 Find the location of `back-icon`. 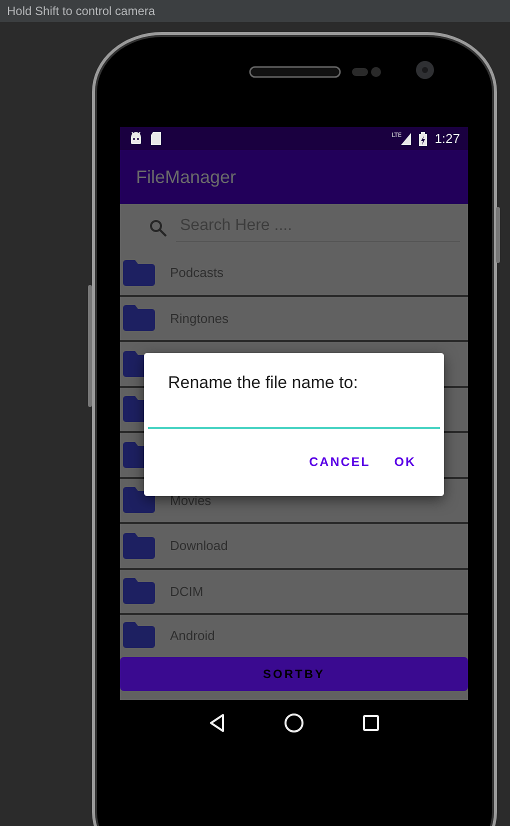

back-icon is located at coordinates (217, 723).